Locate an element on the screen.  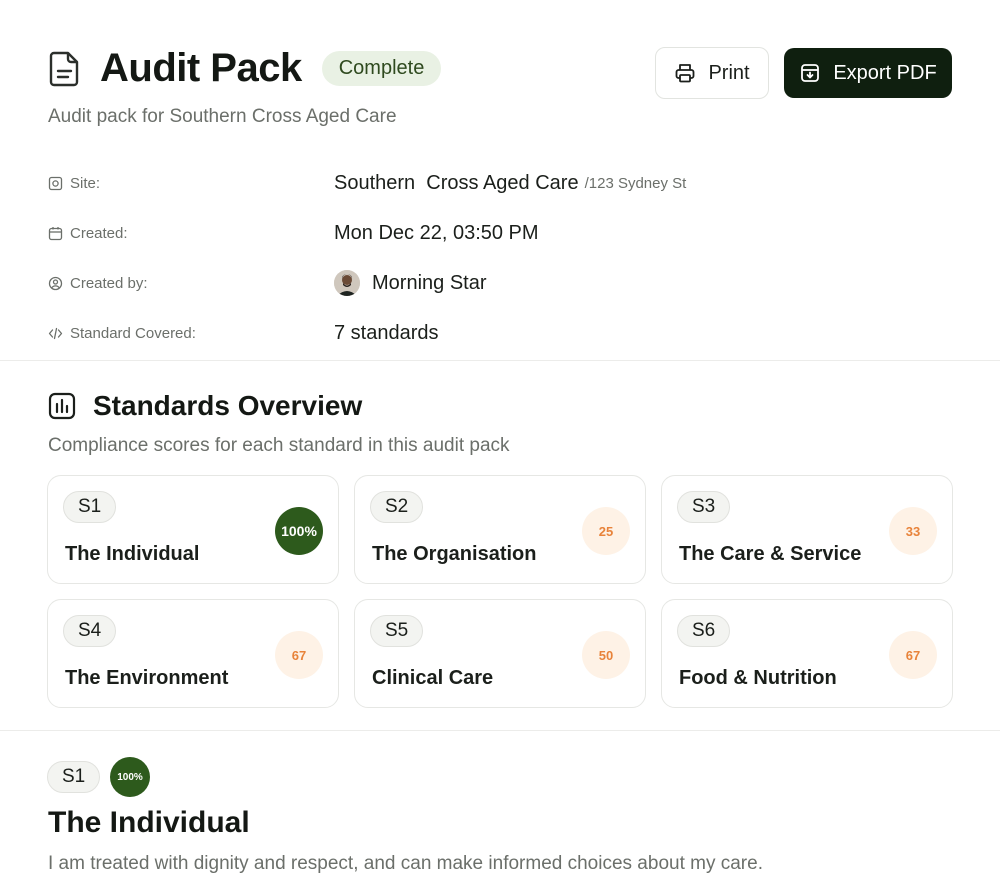
overview-title: Standards Overview is located at coordinates (228, 405).